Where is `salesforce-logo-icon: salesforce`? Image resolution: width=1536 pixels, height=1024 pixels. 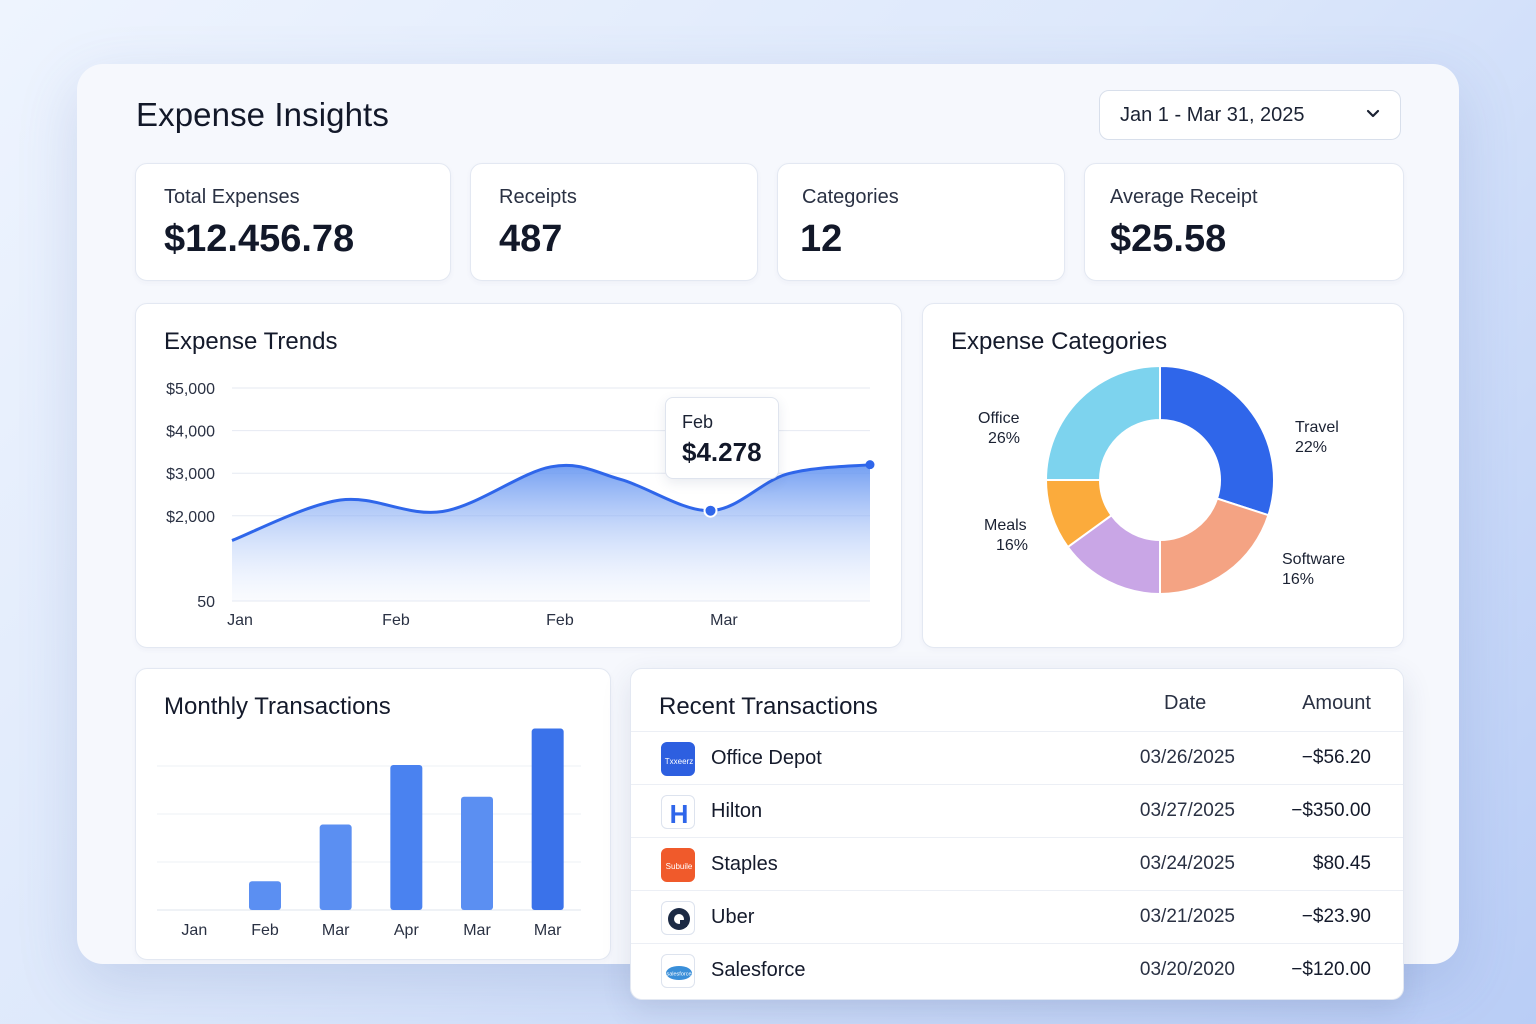 salesforce-logo-icon: salesforce is located at coordinates (678, 971).